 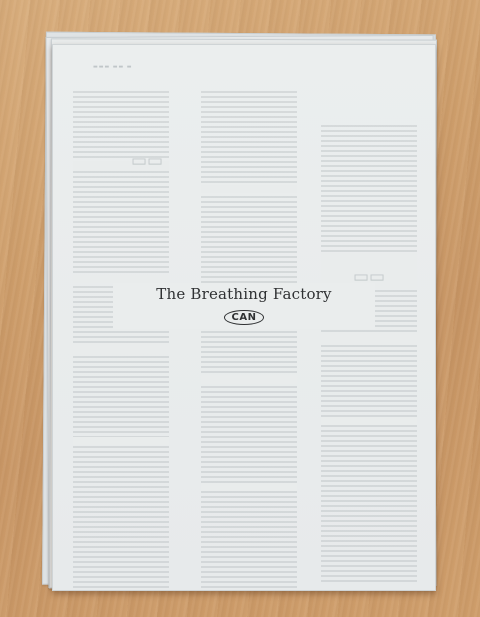 I want to click on show-through-text-column, so click(x=369, y=354).